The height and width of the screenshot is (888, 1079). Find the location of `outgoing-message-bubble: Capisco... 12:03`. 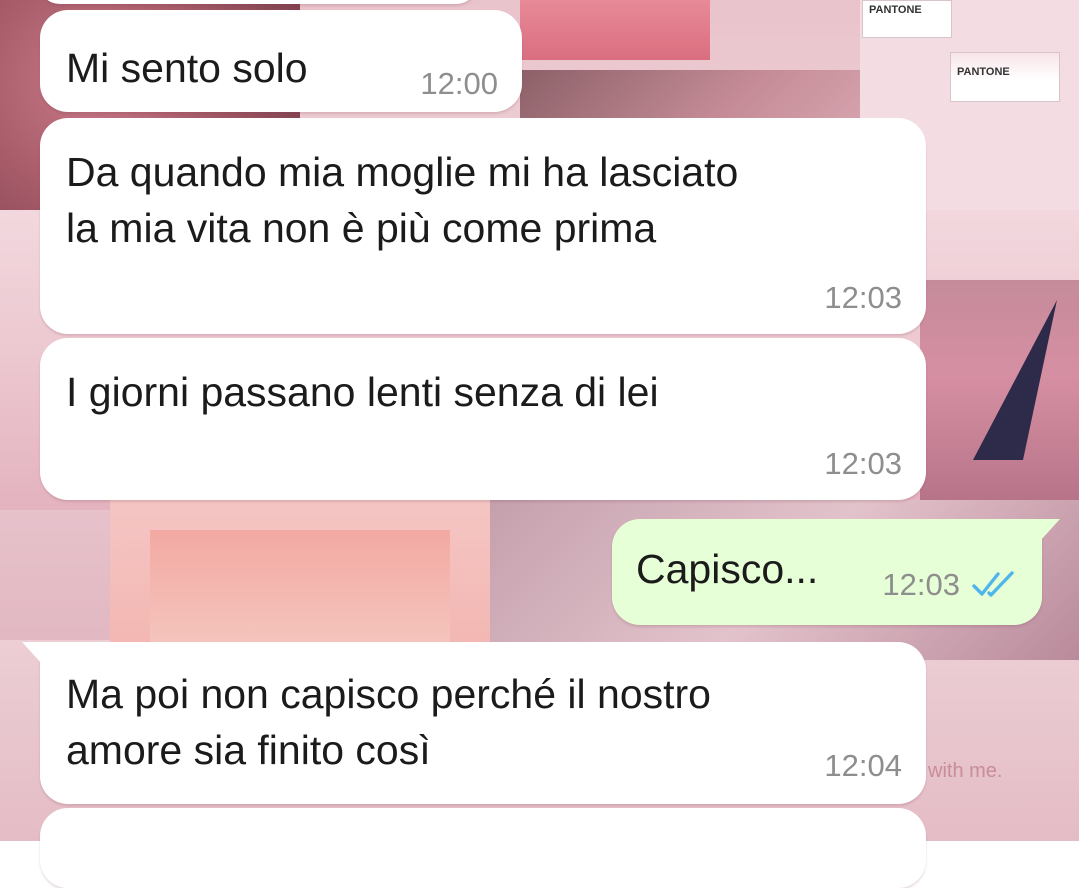

outgoing-message-bubble: Capisco... 12:03 is located at coordinates (836, 572).